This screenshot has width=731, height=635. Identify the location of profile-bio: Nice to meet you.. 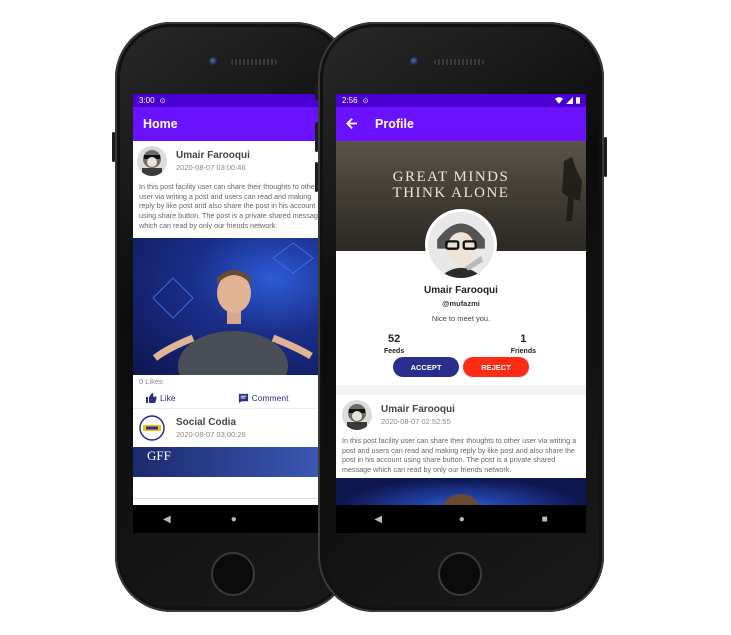
(461, 318).